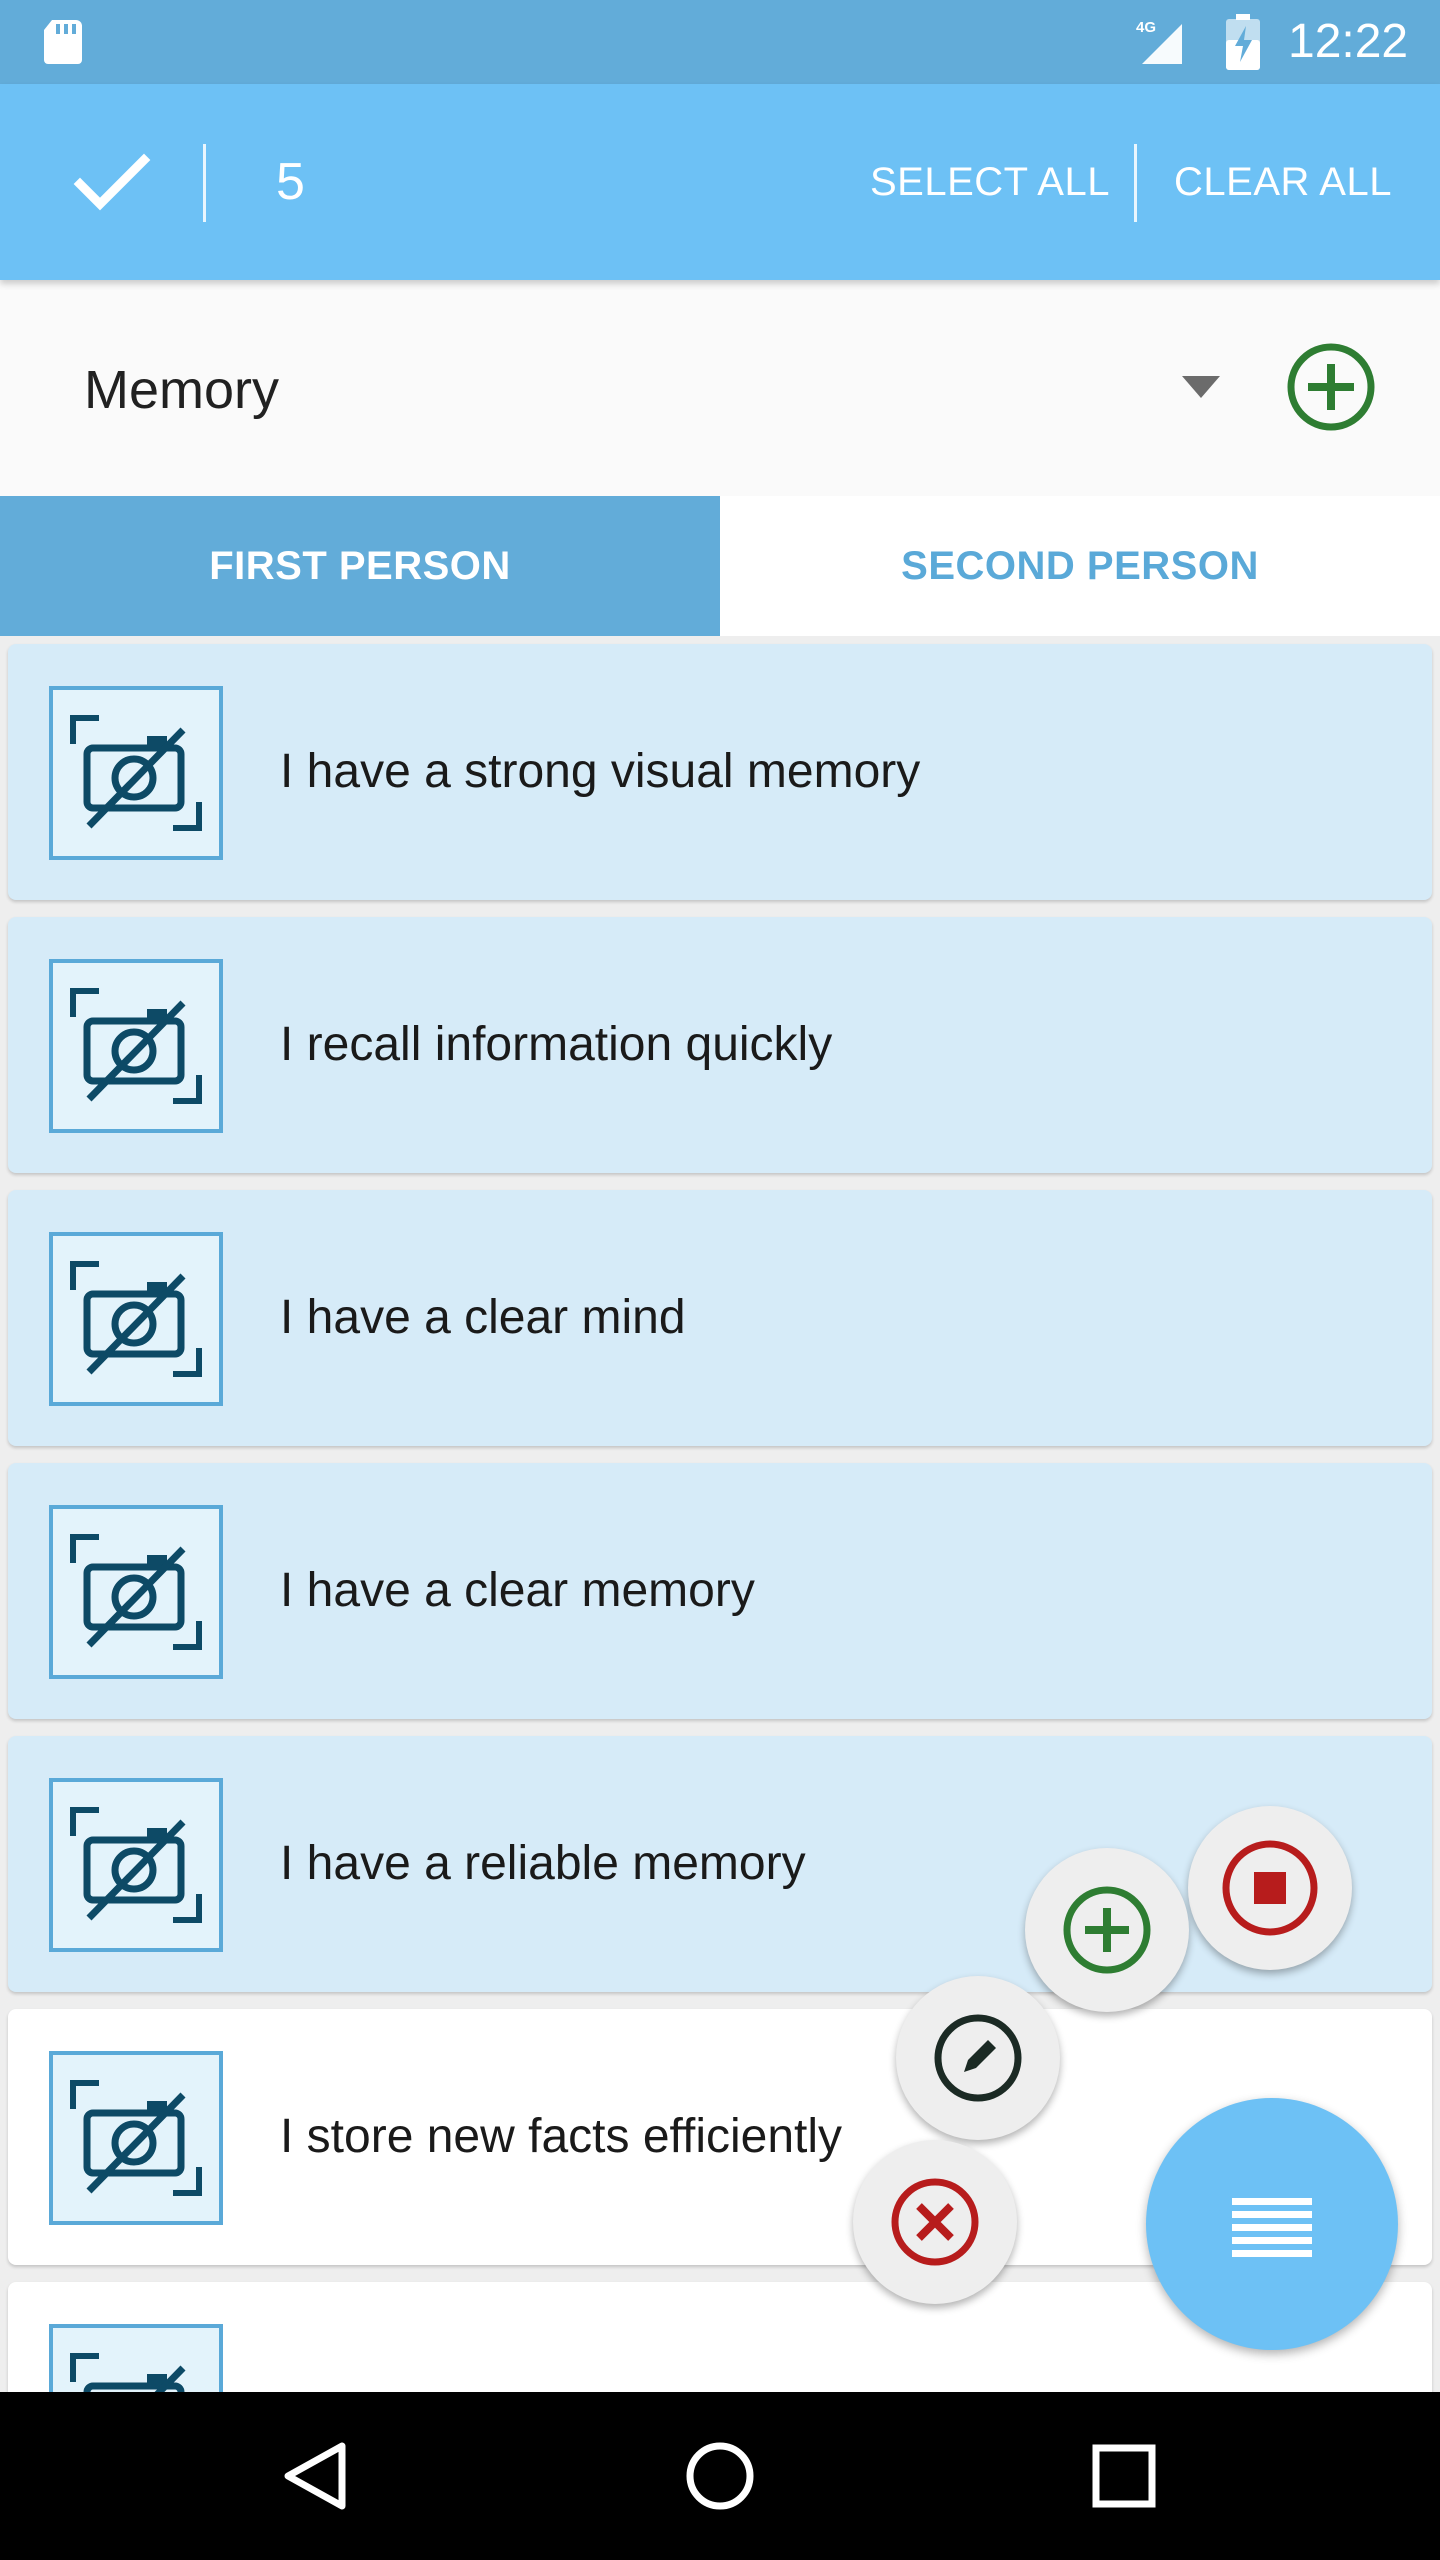 Image resolution: width=1440 pixels, height=2560 pixels. I want to click on edit-button, so click(978, 2058).